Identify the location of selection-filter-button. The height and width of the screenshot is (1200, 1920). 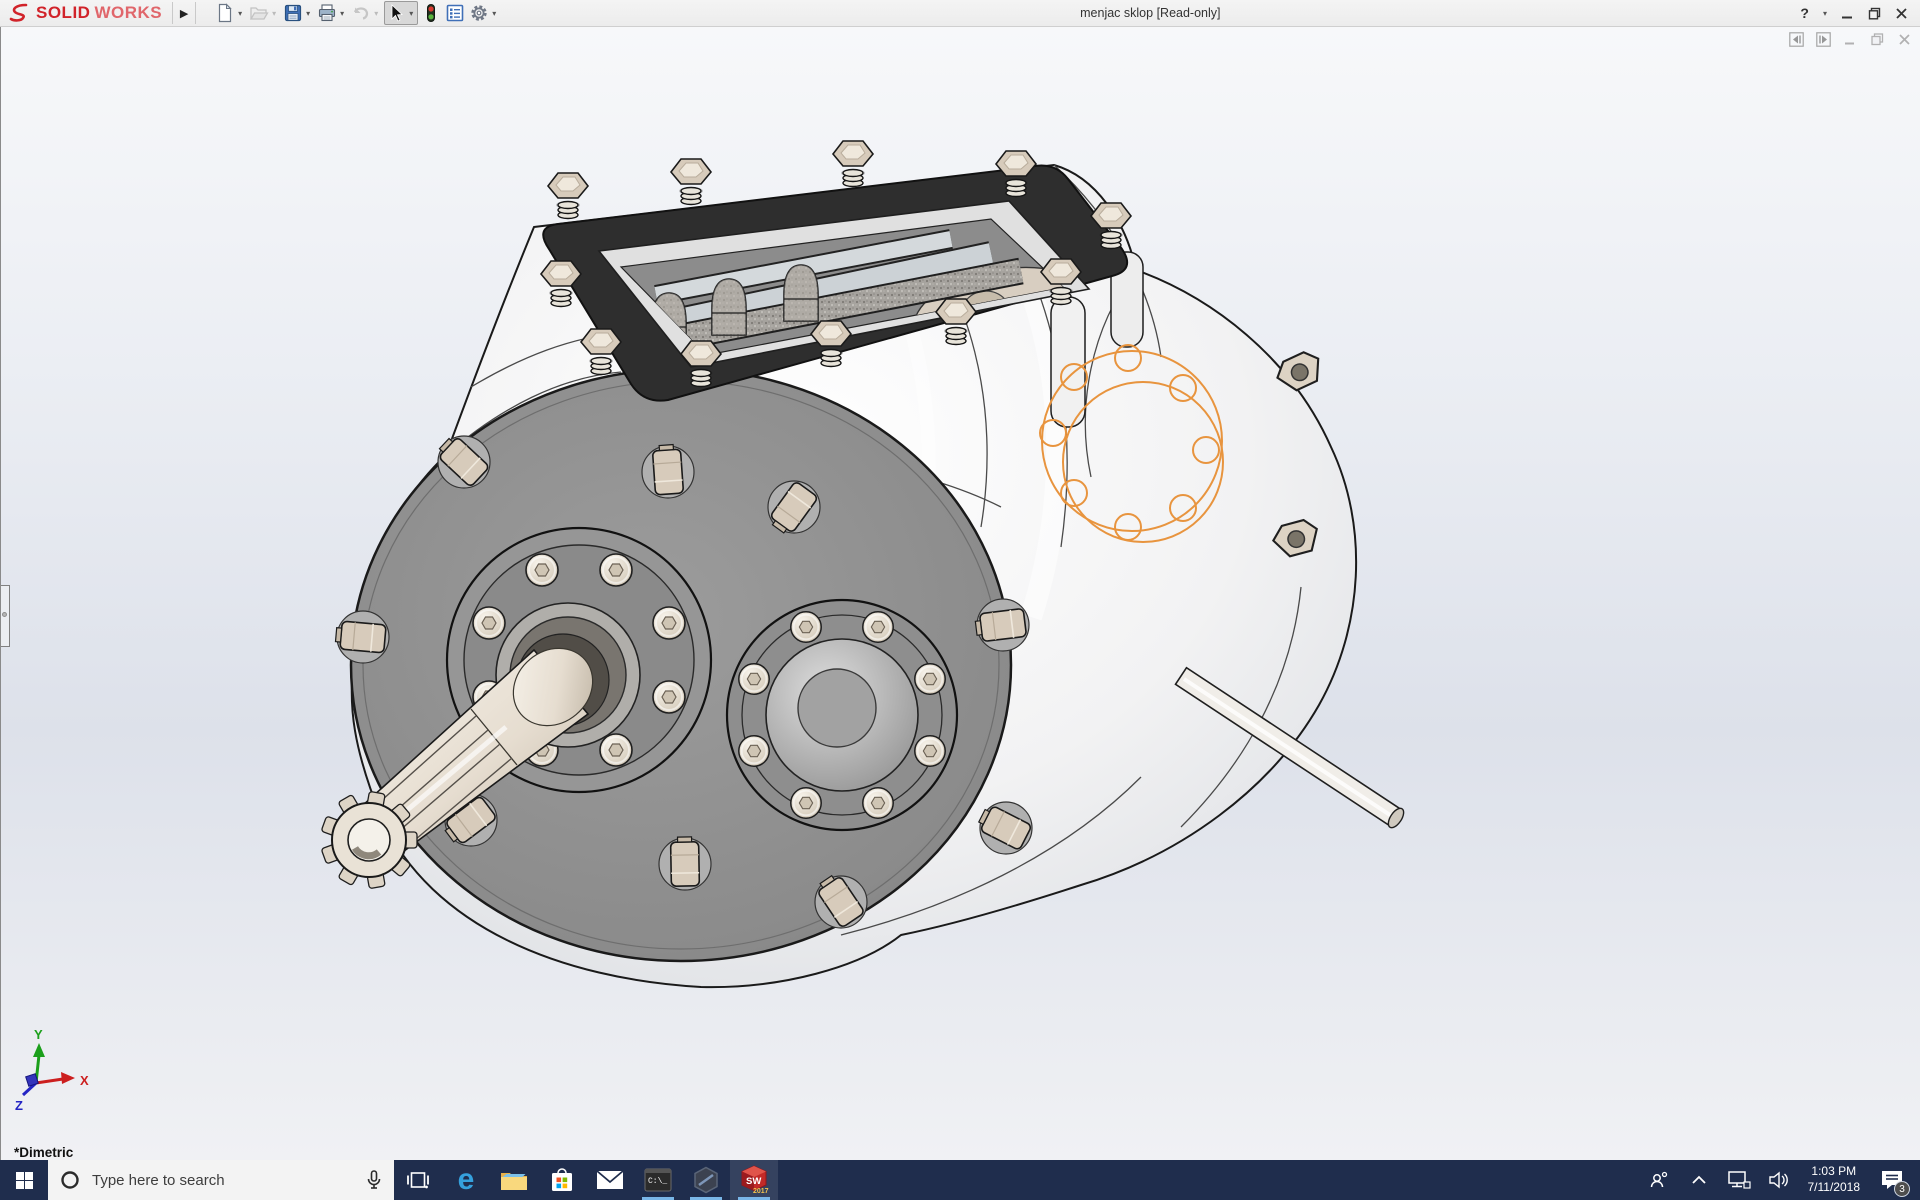
(431, 13).